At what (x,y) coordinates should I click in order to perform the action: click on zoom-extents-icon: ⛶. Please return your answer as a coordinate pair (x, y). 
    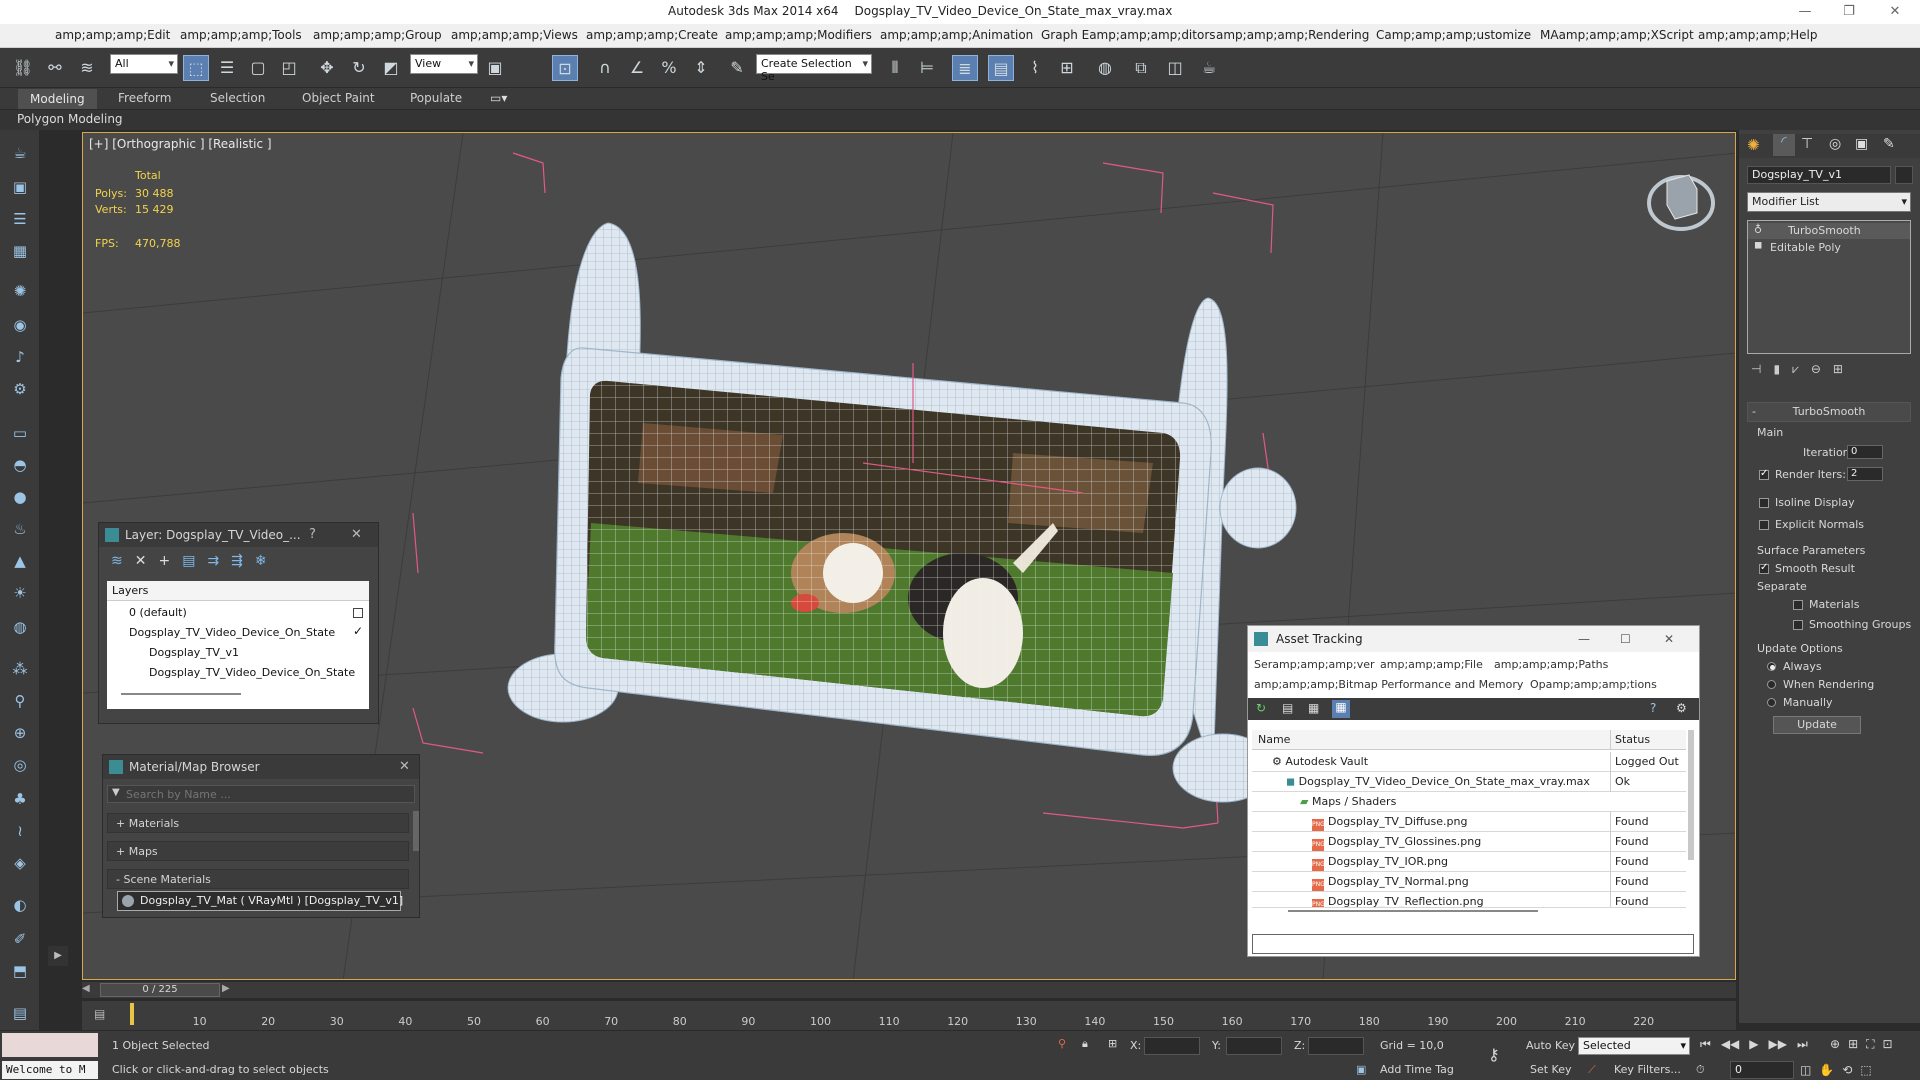
    Looking at the image, I should click on (1870, 1044).